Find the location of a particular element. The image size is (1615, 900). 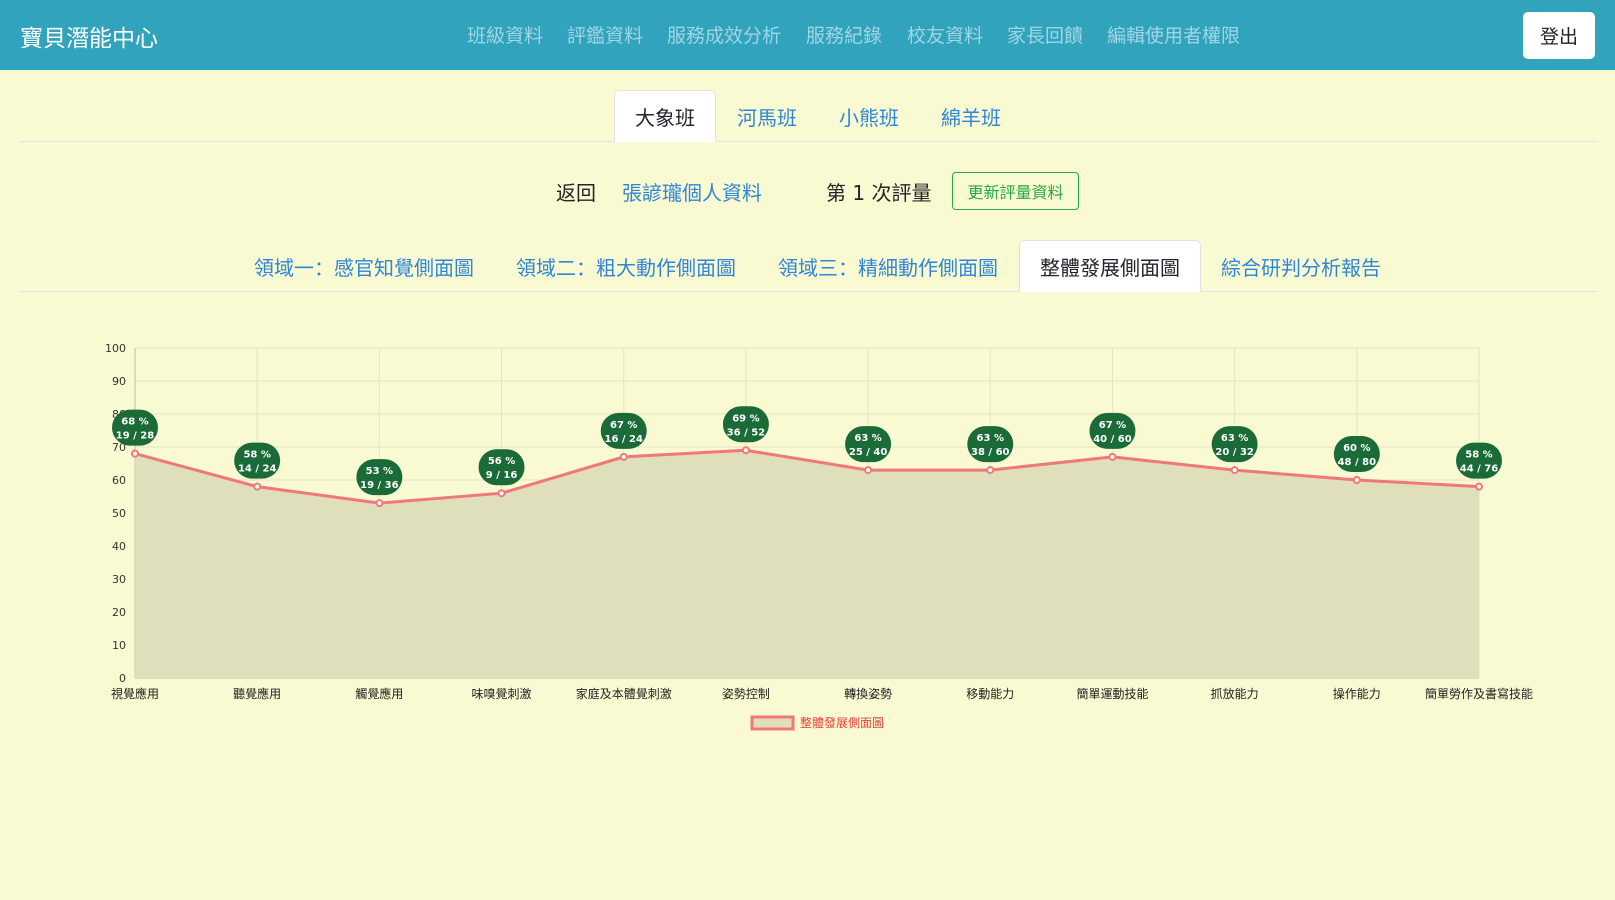

nav-link-class-data: 班級資料 is located at coordinates (505, 34).